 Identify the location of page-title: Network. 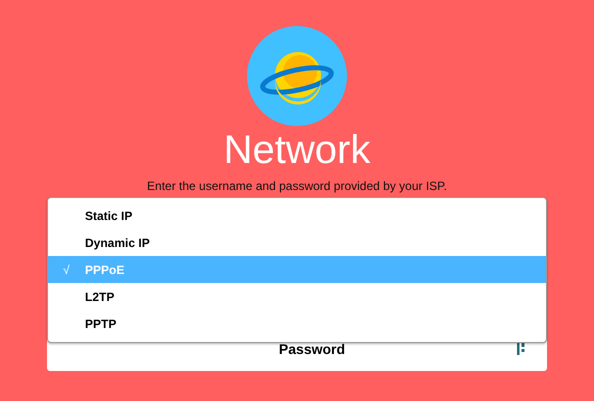
(297, 150).